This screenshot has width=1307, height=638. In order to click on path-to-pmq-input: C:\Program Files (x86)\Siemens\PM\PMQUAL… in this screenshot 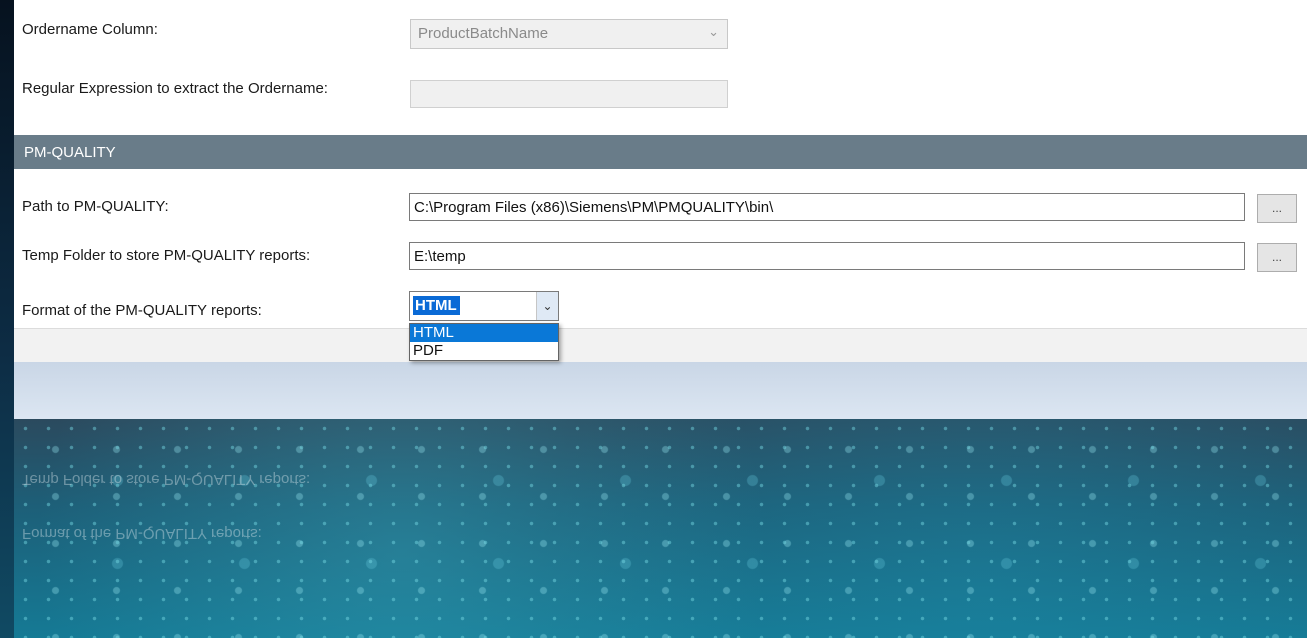, I will do `click(827, 207)`.